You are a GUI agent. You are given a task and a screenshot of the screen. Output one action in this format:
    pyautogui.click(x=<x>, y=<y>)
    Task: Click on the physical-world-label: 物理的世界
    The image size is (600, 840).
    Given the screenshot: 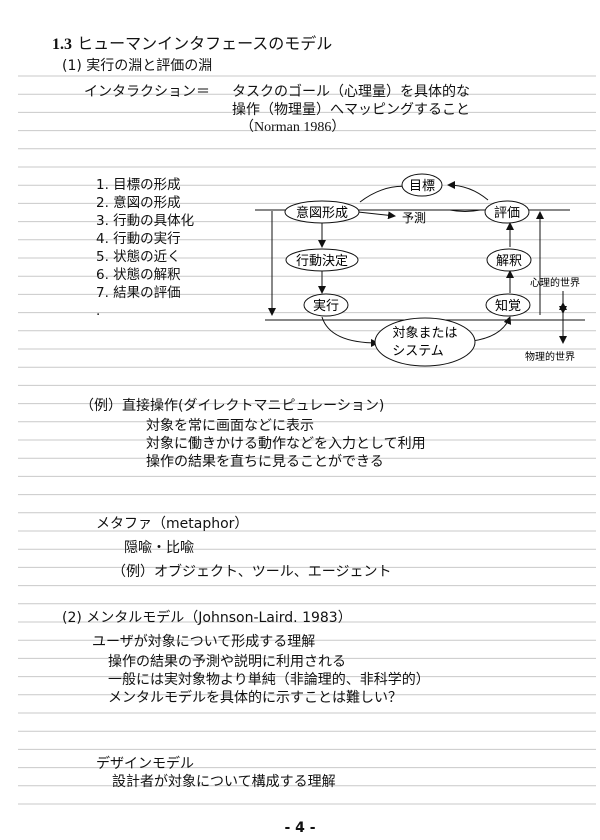 What is the action you would take?
    pyautogui.click(x=550, y=356)
    